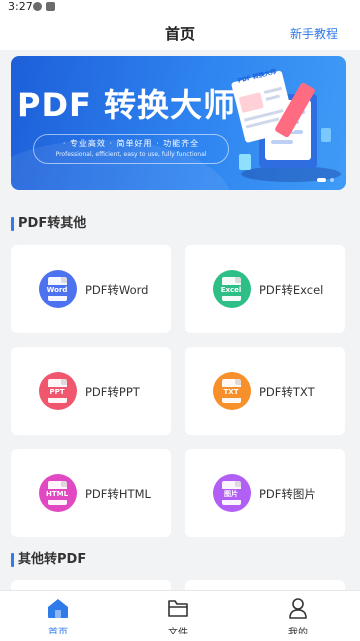 This screenshot has height=641, width=360. What do you see at coordinates (232, 289) in the screenshot?
I see `excel-icon: Excel` at bounding box center [232, 289].